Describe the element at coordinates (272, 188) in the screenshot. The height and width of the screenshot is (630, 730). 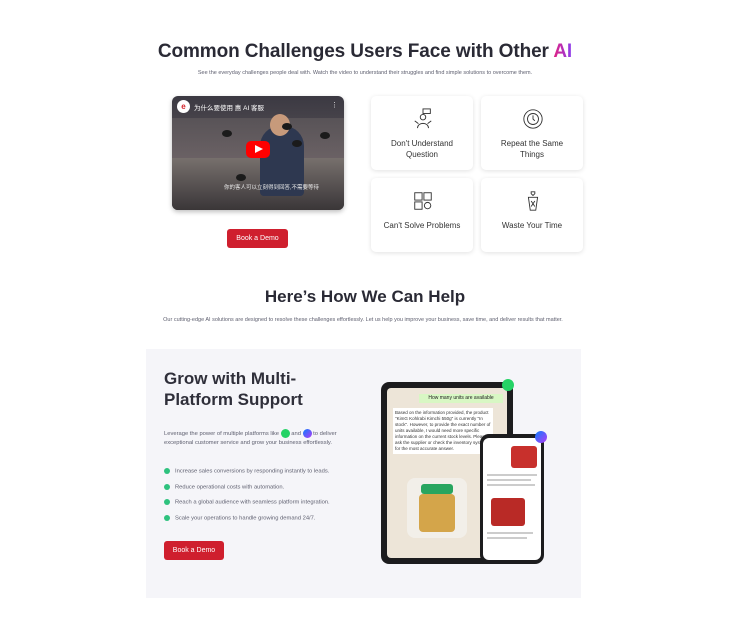
I see `video-caption: 你的客人可以立刻得到回答,不需要等待` at that location.